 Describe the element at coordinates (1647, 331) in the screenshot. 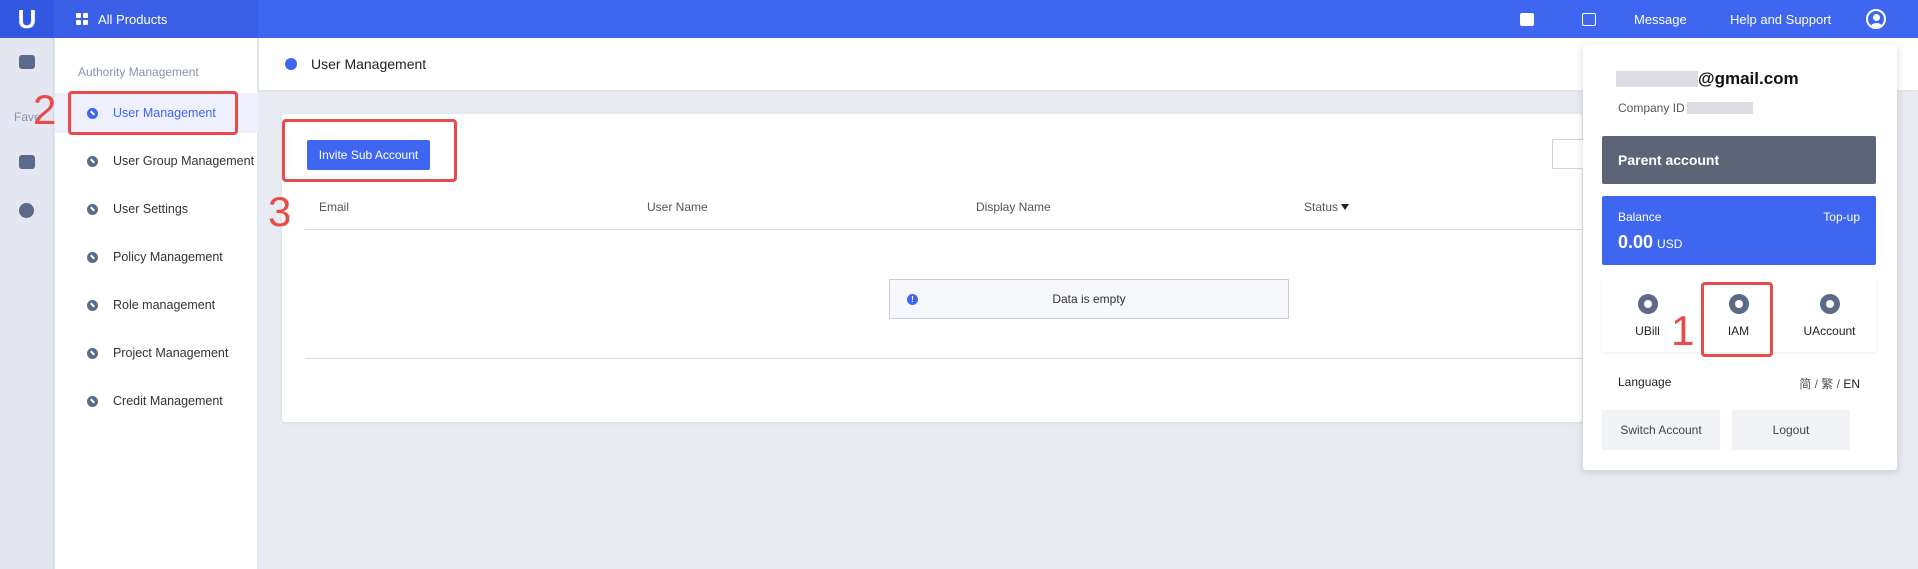

I see `service-label: UBill` at that location.